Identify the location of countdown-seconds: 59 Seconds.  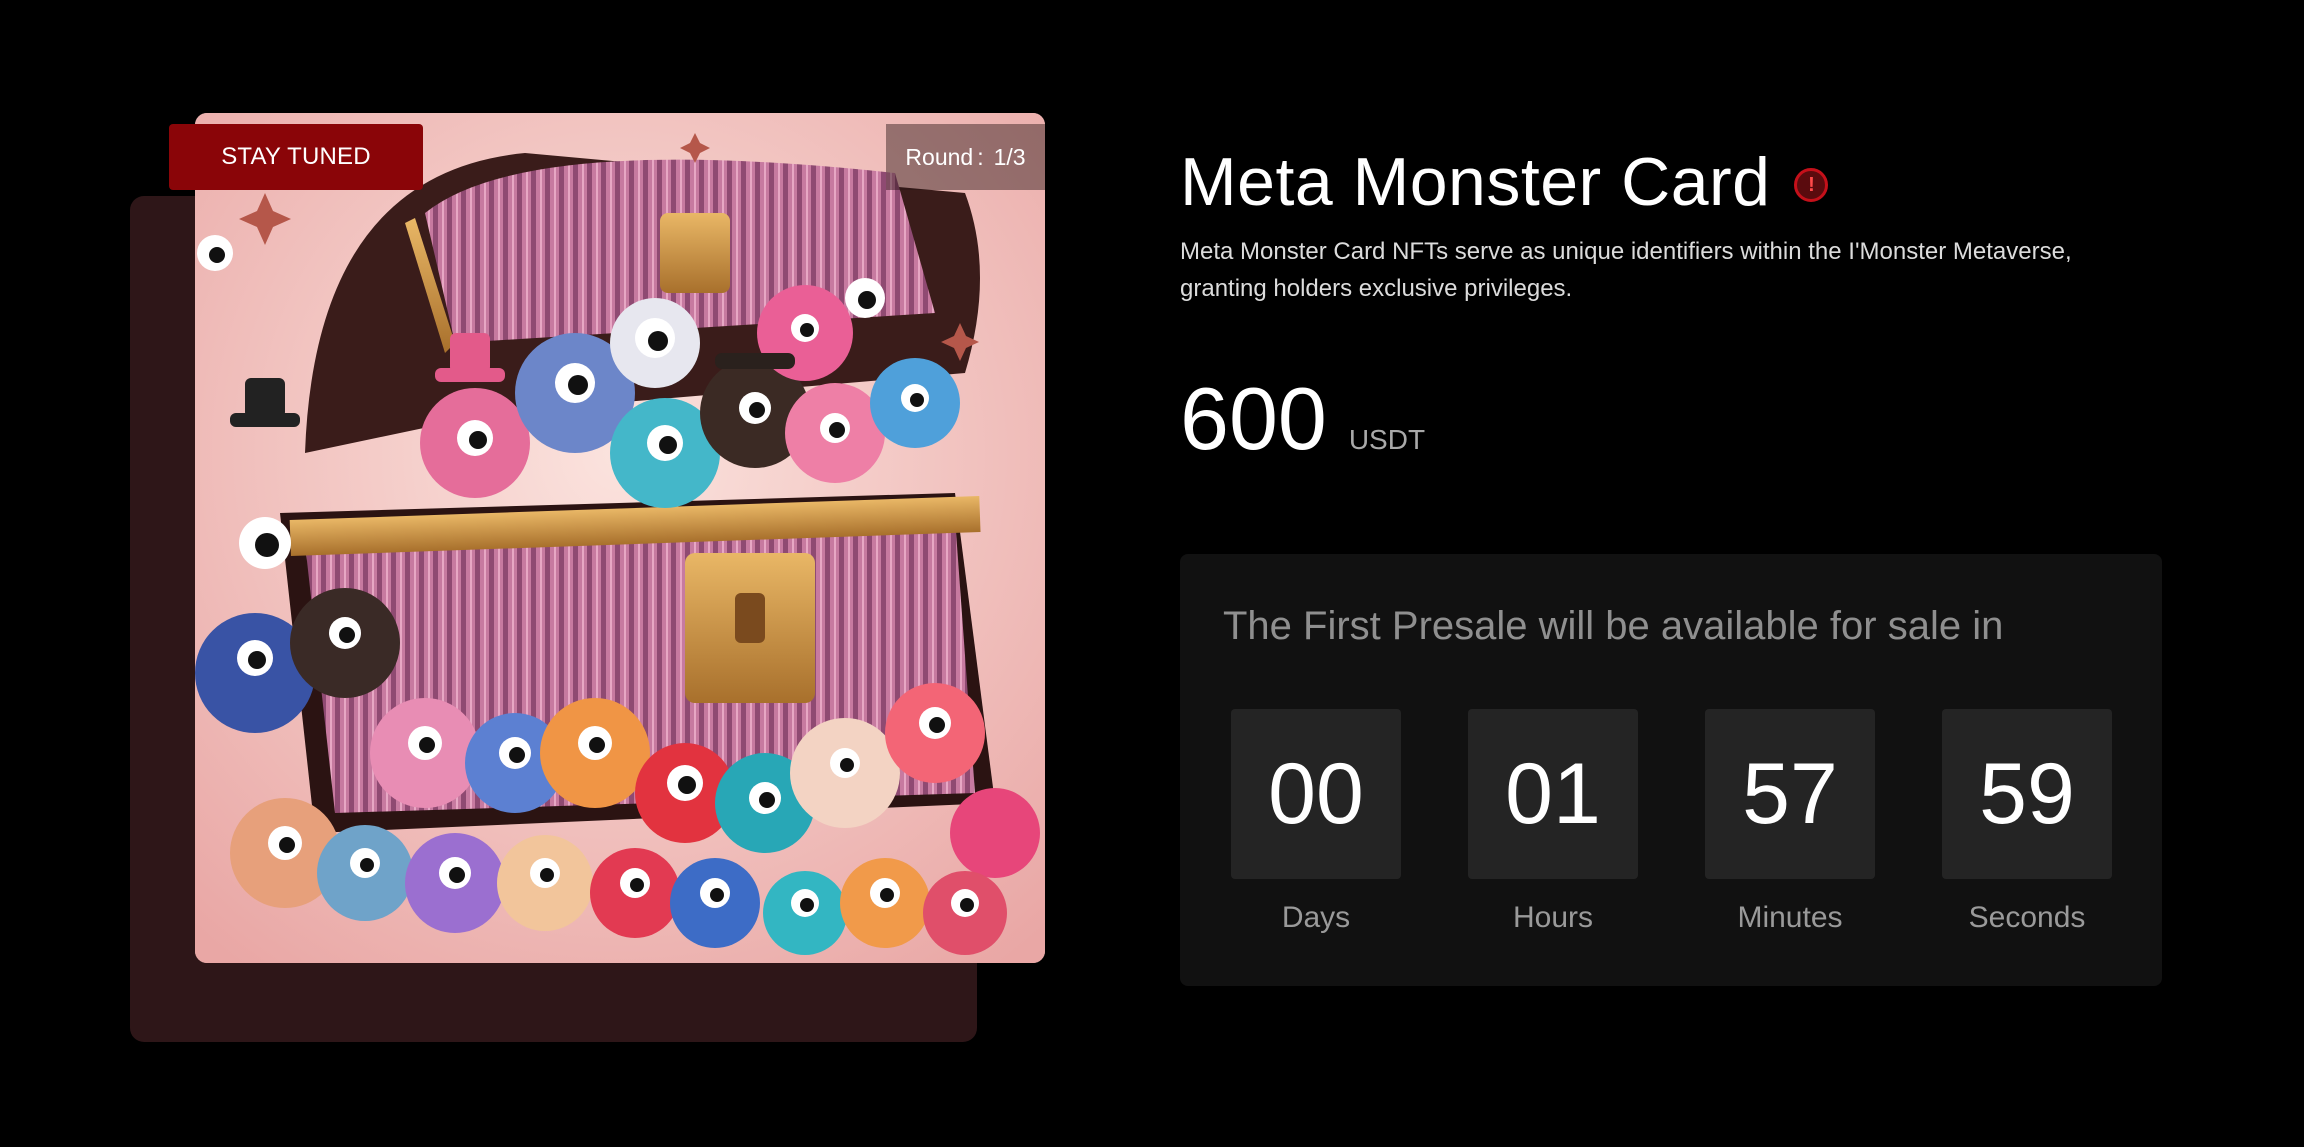
(2027, 822).